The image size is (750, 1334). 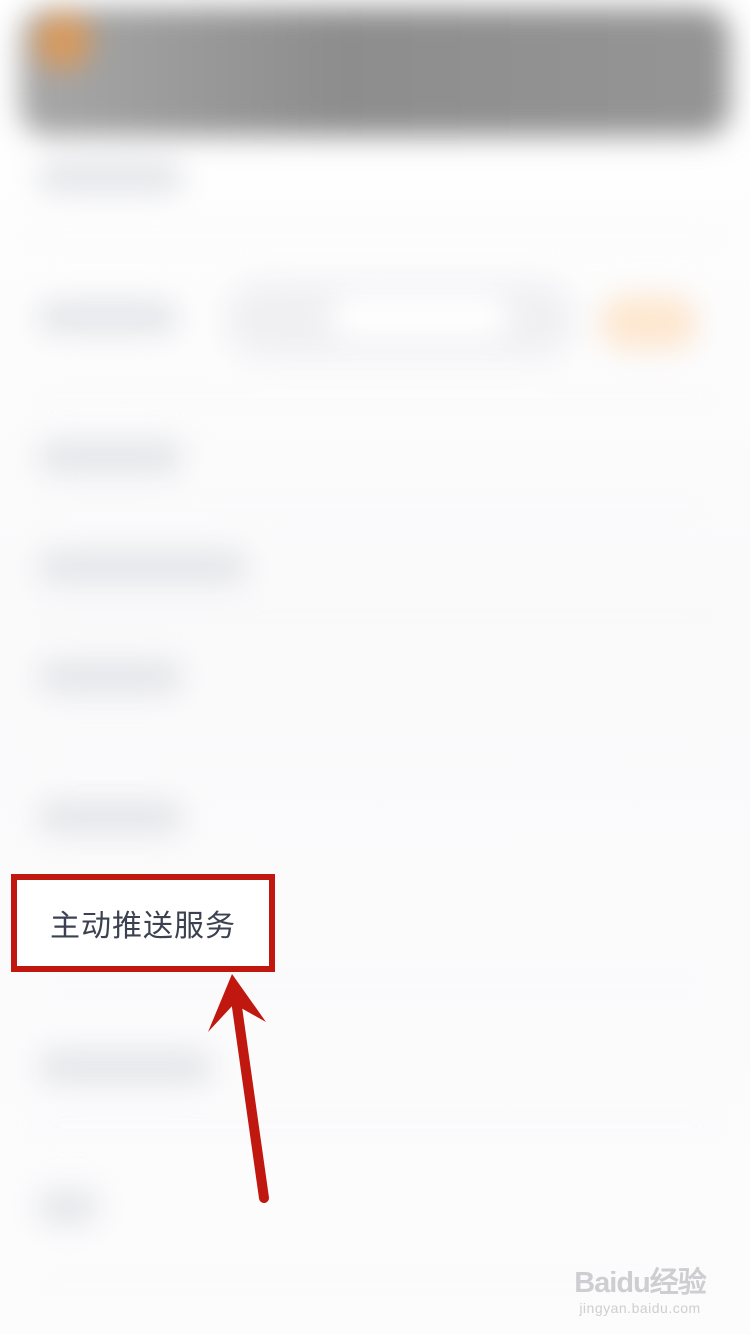 I want to click on avatar, so click(x=63, y=41).